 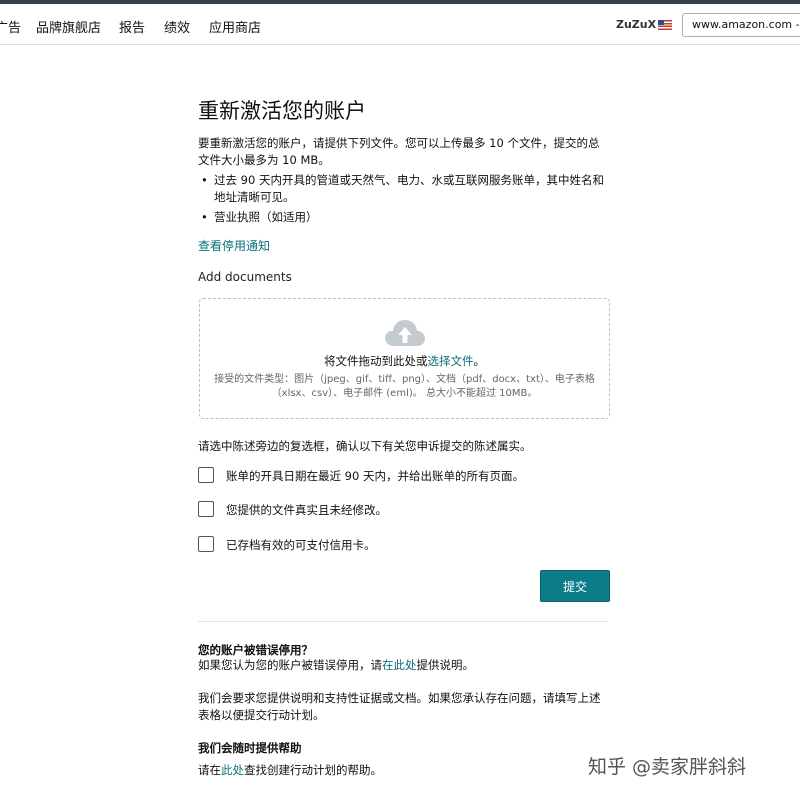 What do you see at coordinates (405, 333) in the screenshot?
I see `cloud-upload-icon` at bounding box center [405, 333].